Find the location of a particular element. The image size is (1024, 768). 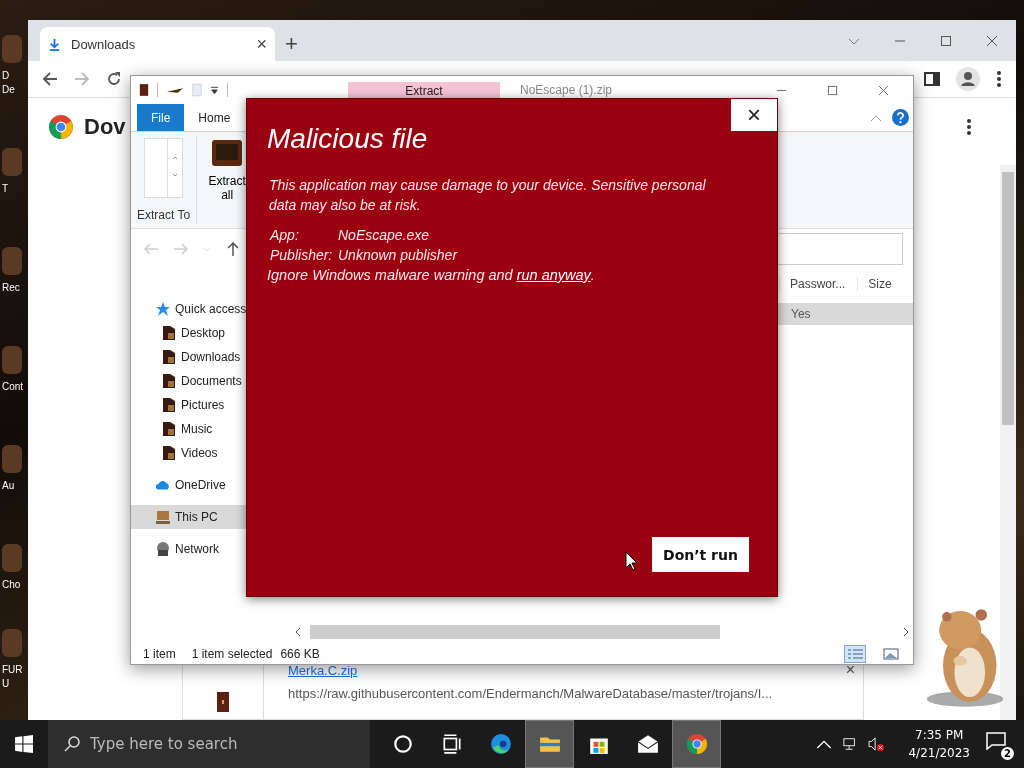

computer-icon is located at coordinates (163, 517).